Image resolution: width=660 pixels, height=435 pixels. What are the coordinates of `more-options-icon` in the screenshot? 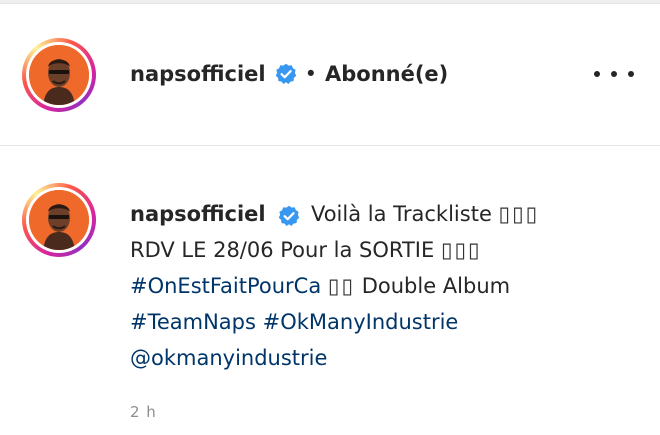 It's located at (614, 74).